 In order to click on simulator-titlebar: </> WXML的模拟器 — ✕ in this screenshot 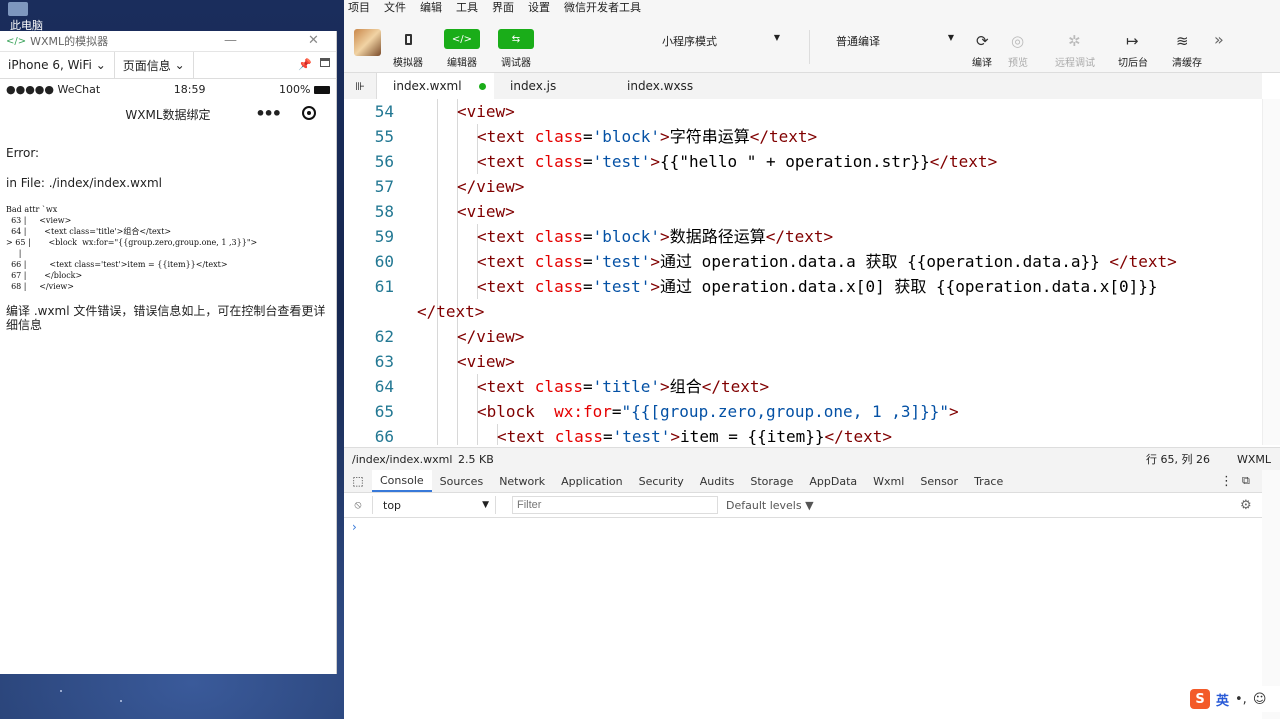, I will do `click(168, 41)`.